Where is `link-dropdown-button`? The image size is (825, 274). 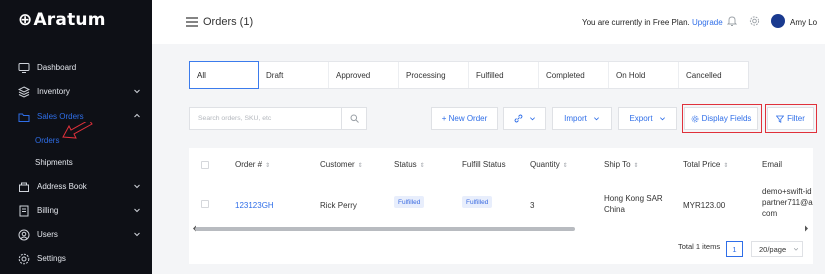
link-dropdown-button is located at coordinates (524, 118).